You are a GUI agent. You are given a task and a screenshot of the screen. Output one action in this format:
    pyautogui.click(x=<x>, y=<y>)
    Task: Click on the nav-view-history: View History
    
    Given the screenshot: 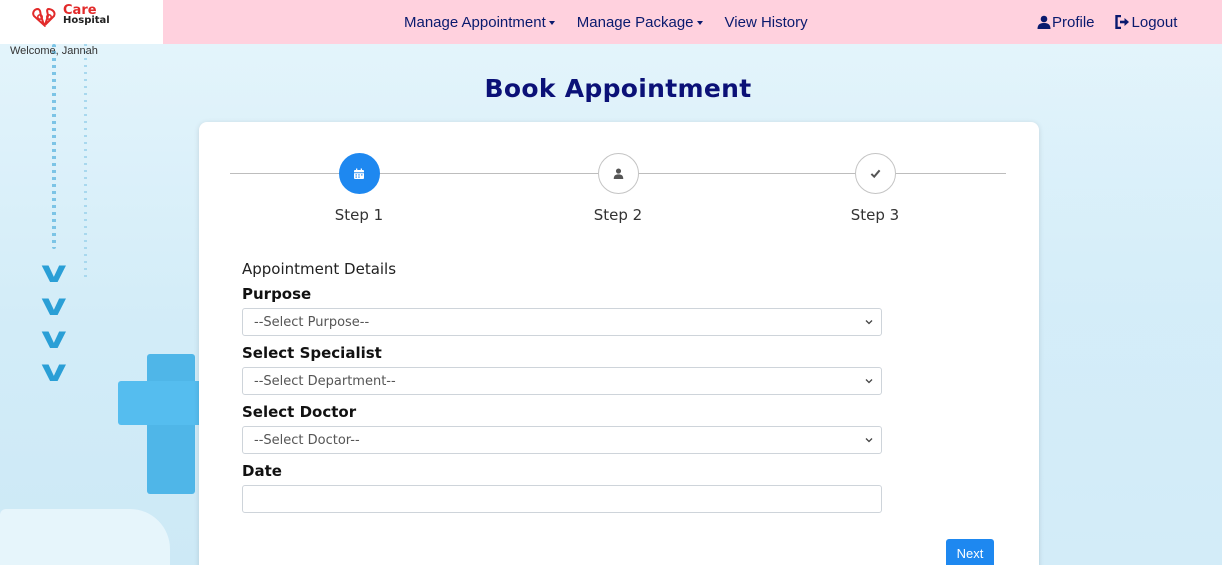 What is the action you would take?
    pyautogui.click(x=766, y=22)
    